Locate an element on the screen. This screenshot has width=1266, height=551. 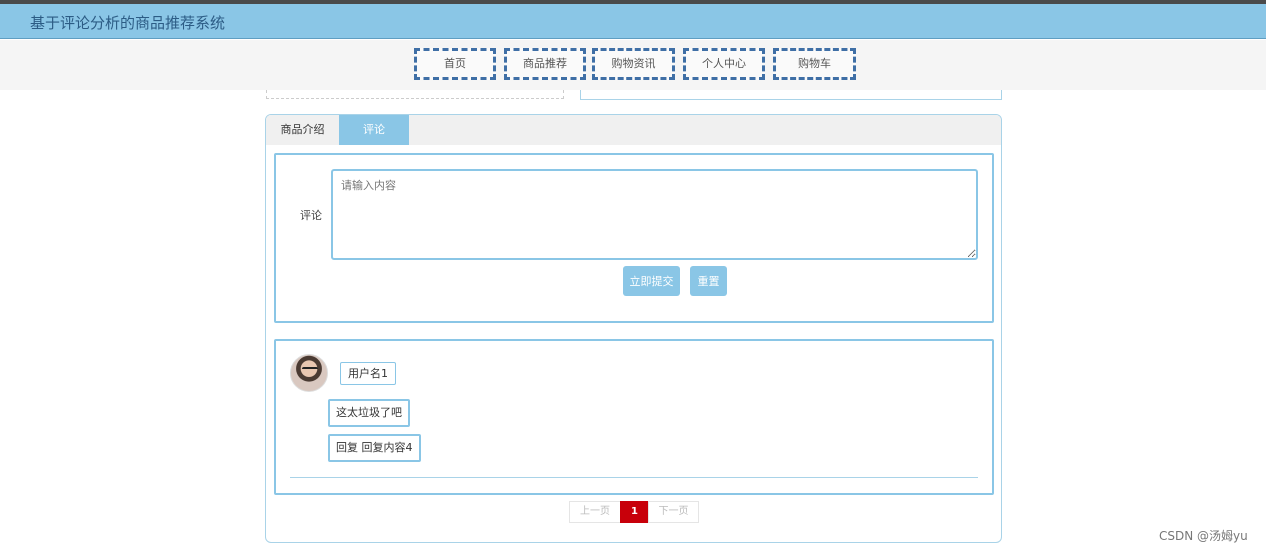
nav-item-home: 首页 is located at coordinates (455, 64).